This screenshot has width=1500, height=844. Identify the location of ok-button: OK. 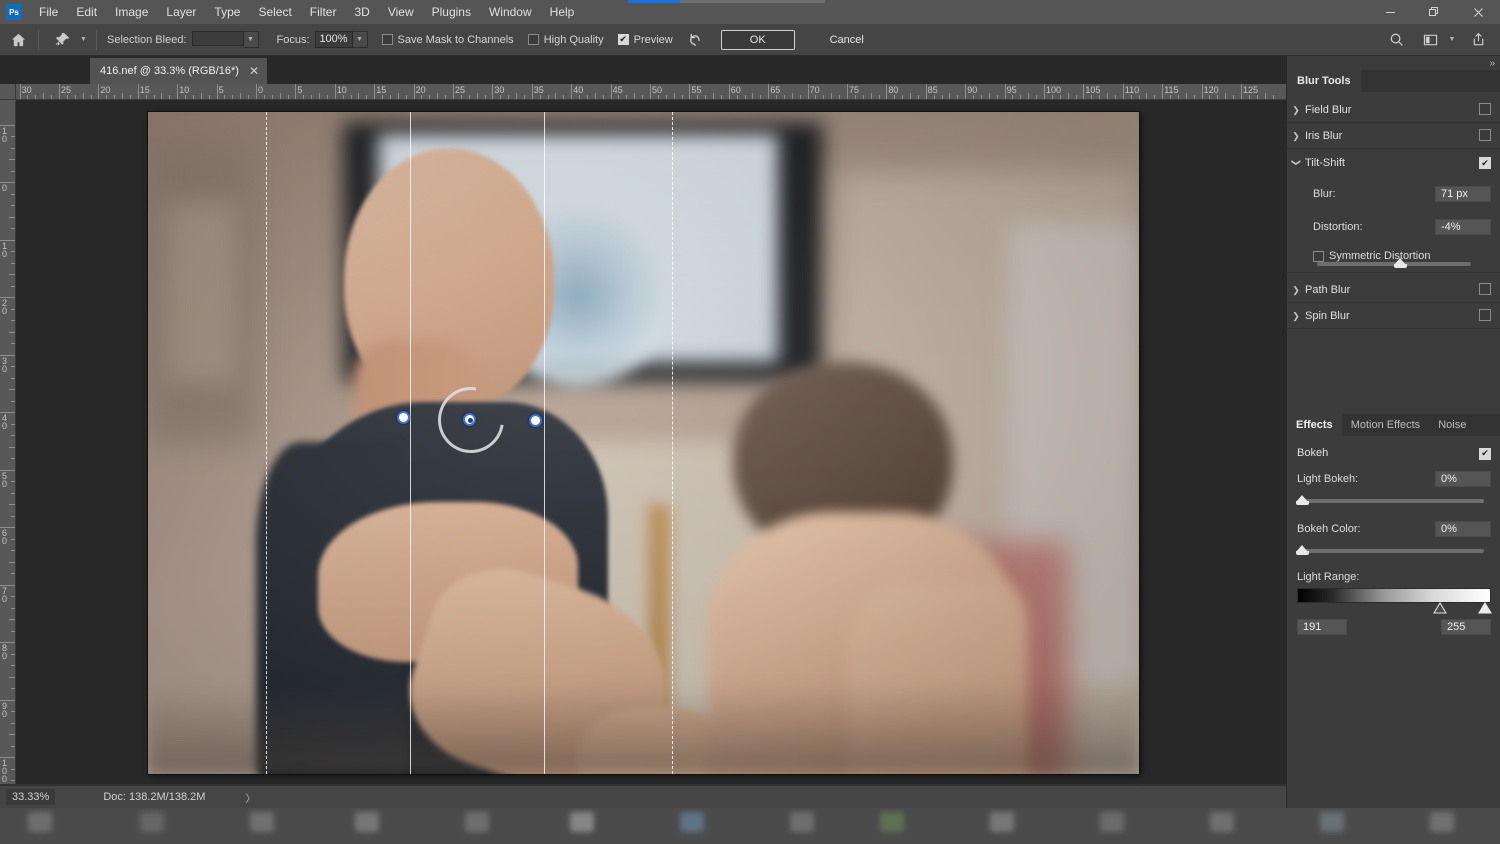
(757, 39).